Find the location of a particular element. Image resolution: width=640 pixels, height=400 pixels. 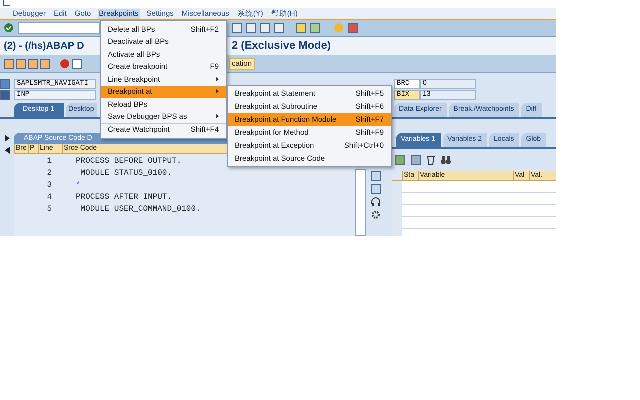

code-line: * is located at coordinates (78, 186).